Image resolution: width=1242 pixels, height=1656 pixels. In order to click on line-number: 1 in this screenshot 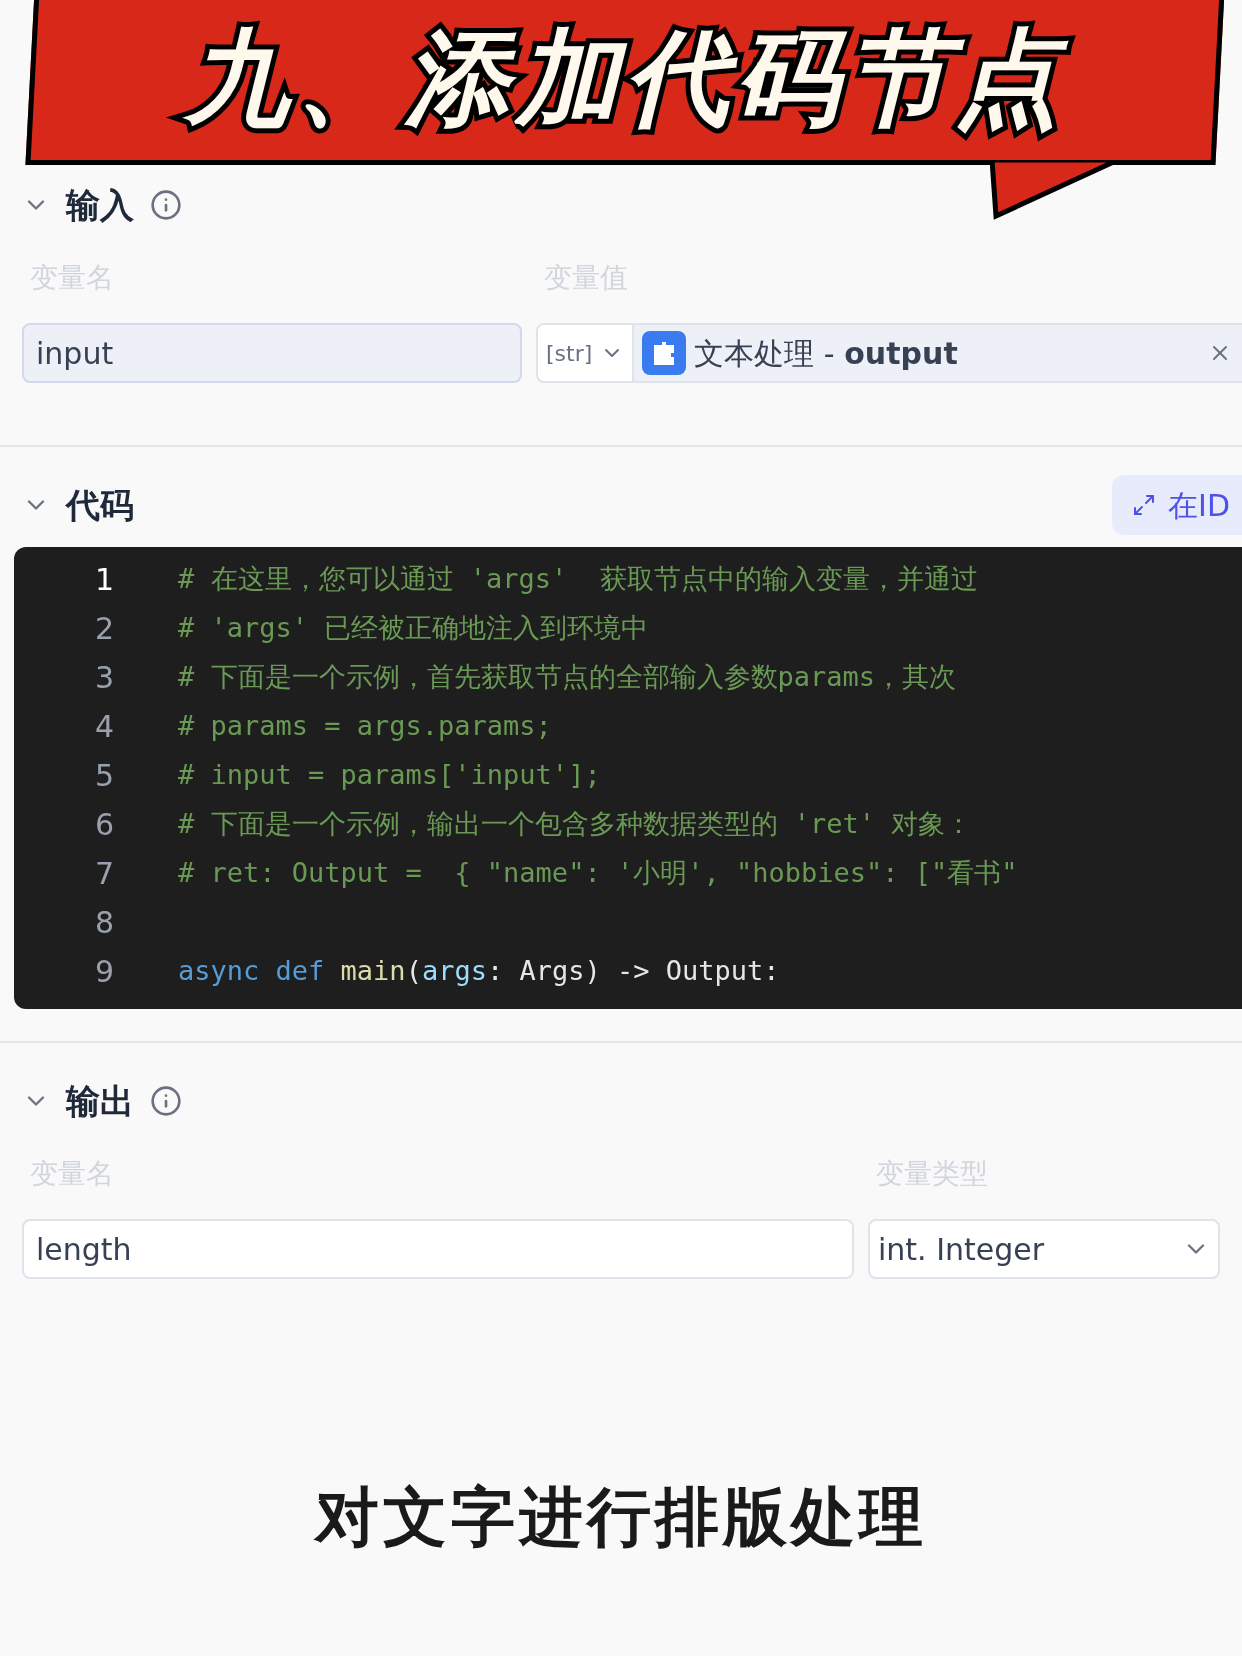, I will do `click(104, 580)`.